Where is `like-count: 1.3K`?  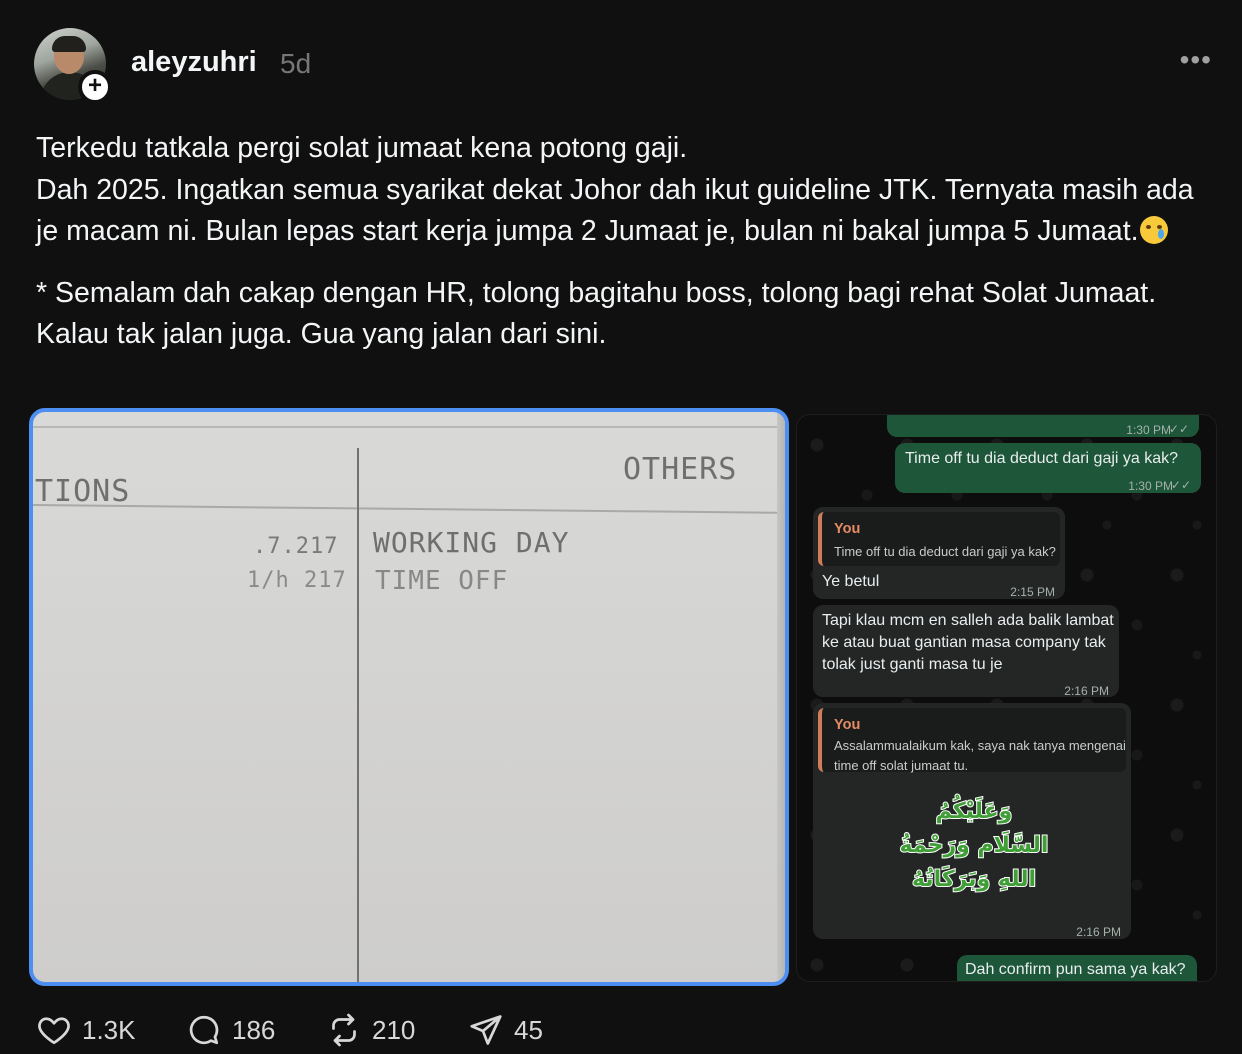 like-count: 1.3K is located at coordinates (109, 1029).